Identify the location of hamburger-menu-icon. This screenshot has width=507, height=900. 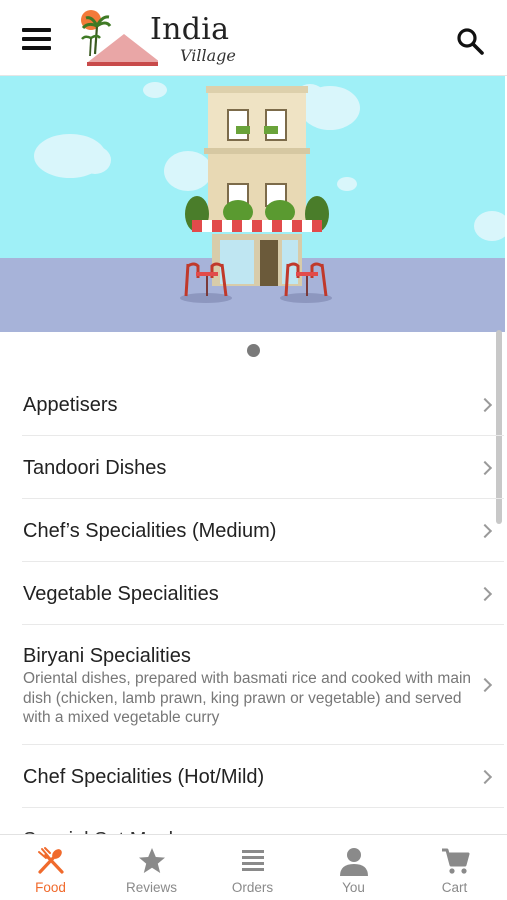
(37, 39).